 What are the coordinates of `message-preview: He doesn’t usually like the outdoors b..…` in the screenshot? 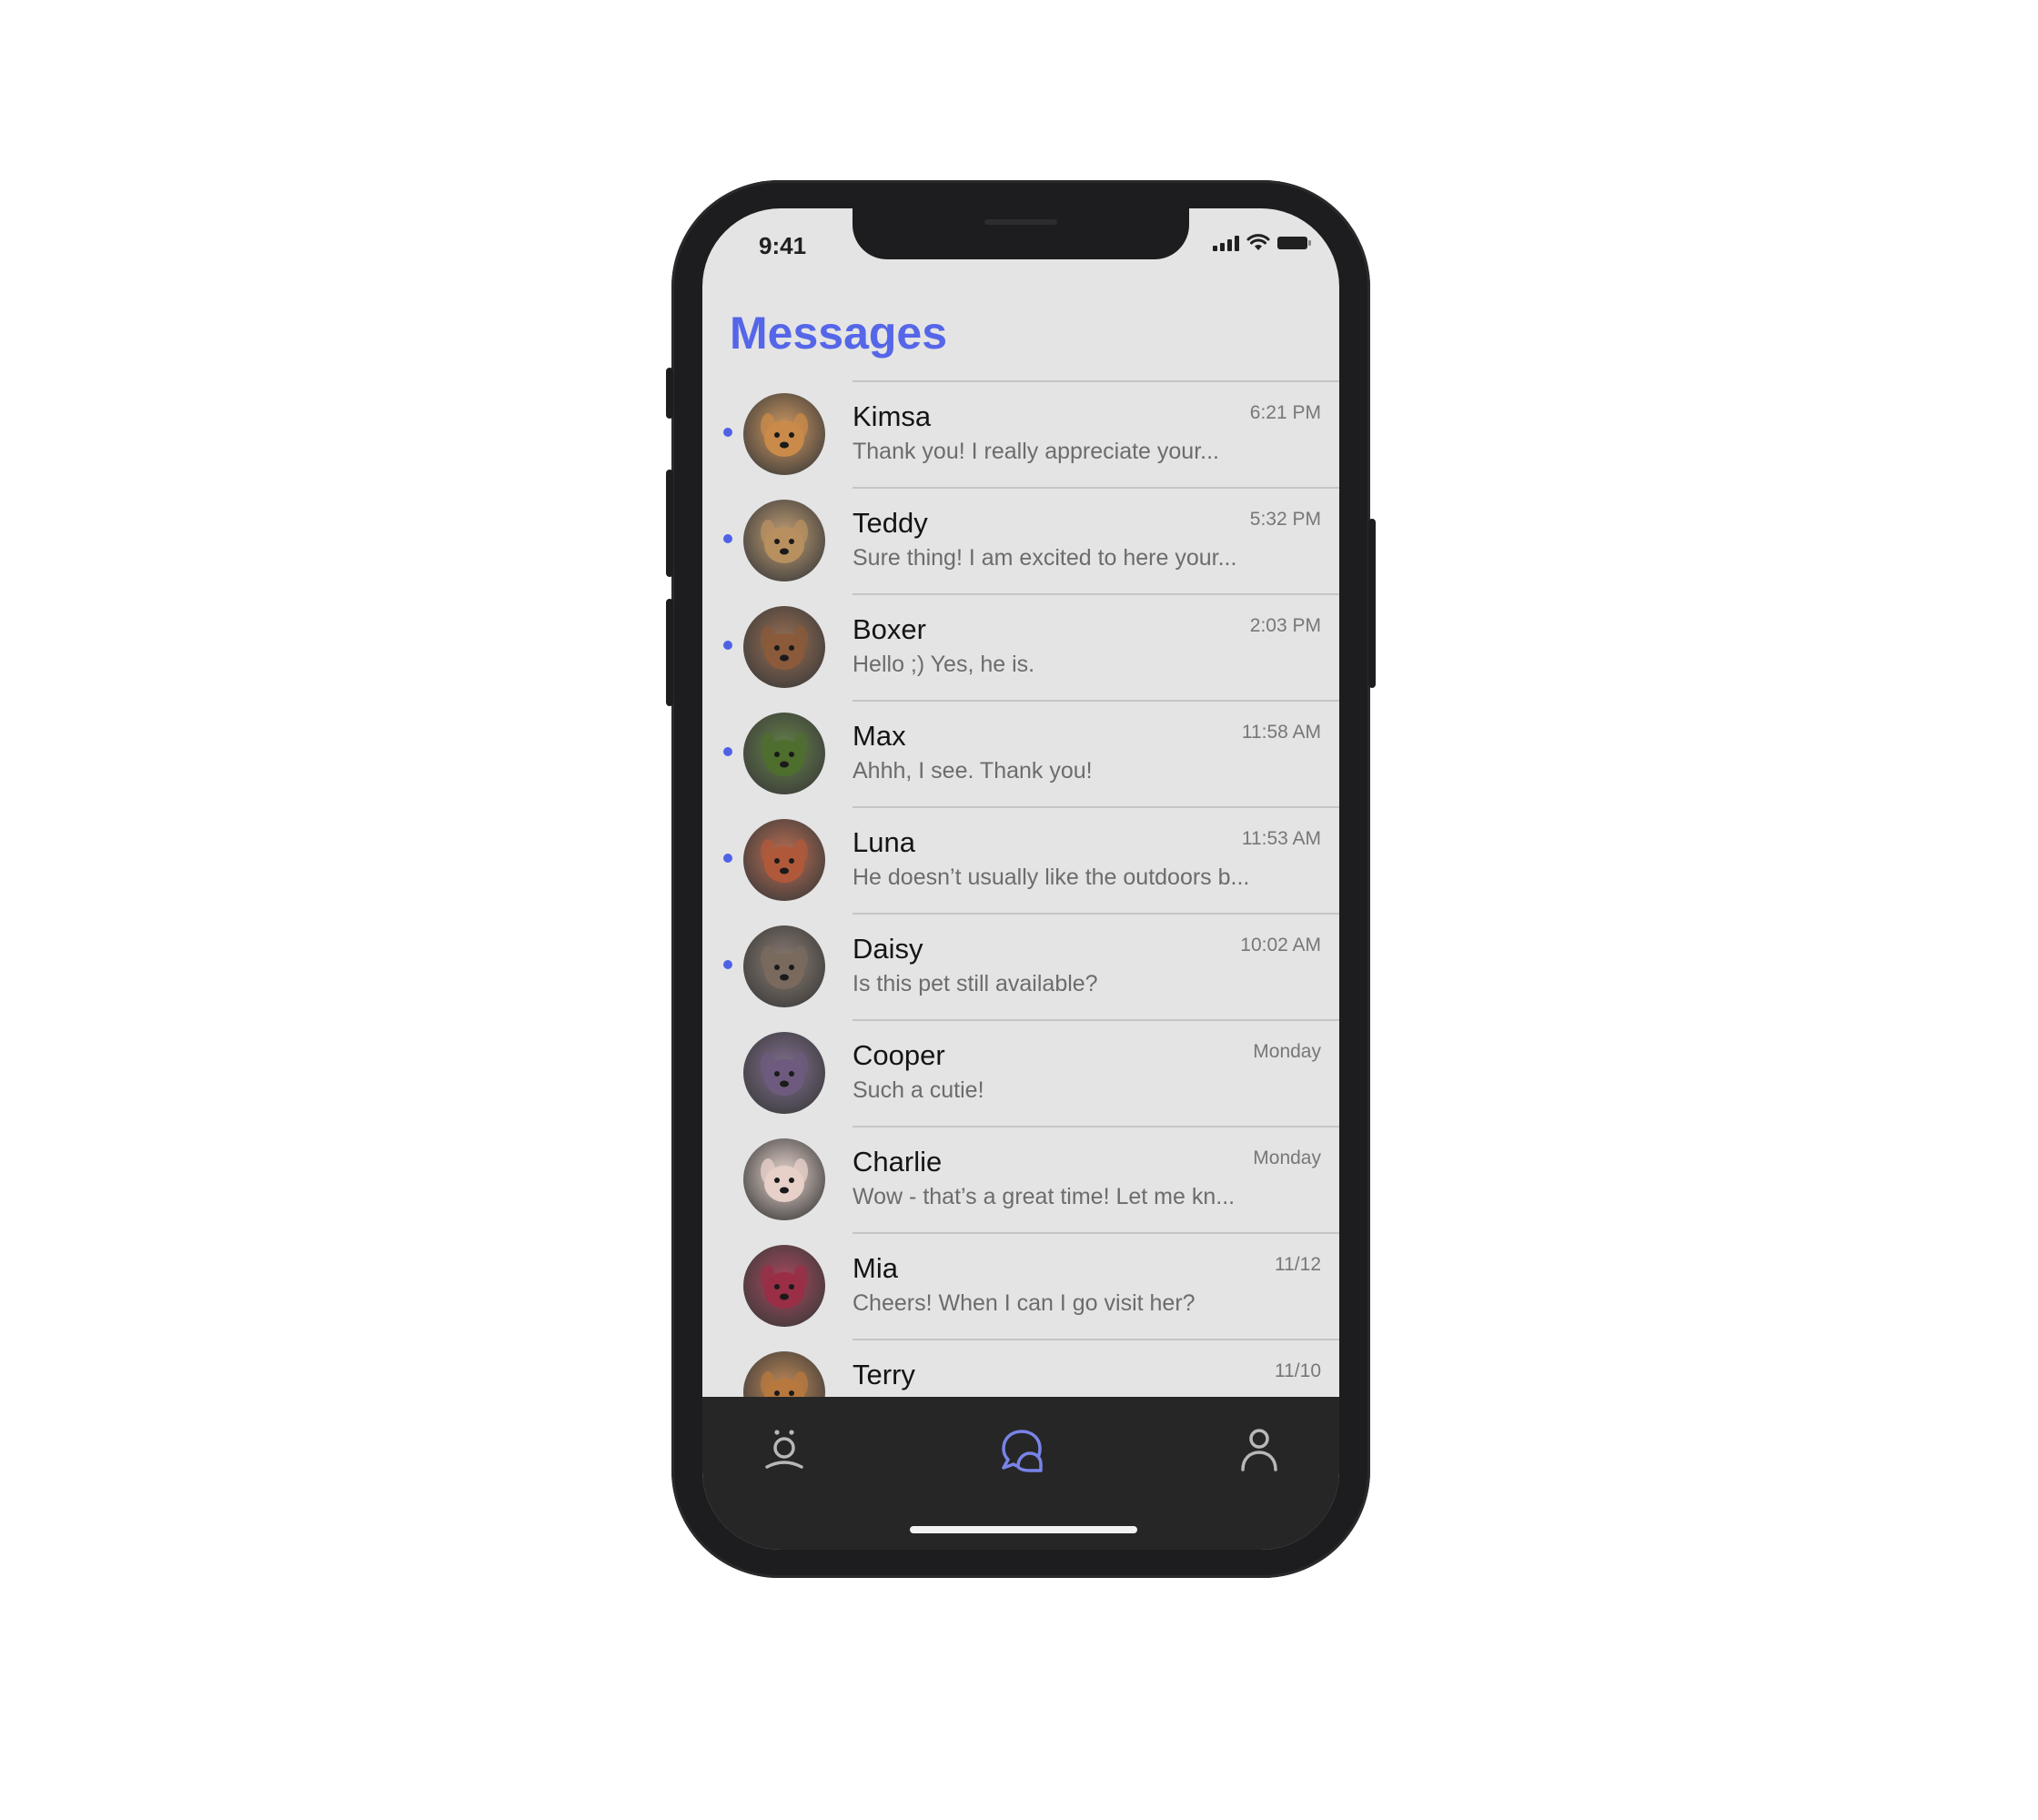 It's located at (1051, 877).